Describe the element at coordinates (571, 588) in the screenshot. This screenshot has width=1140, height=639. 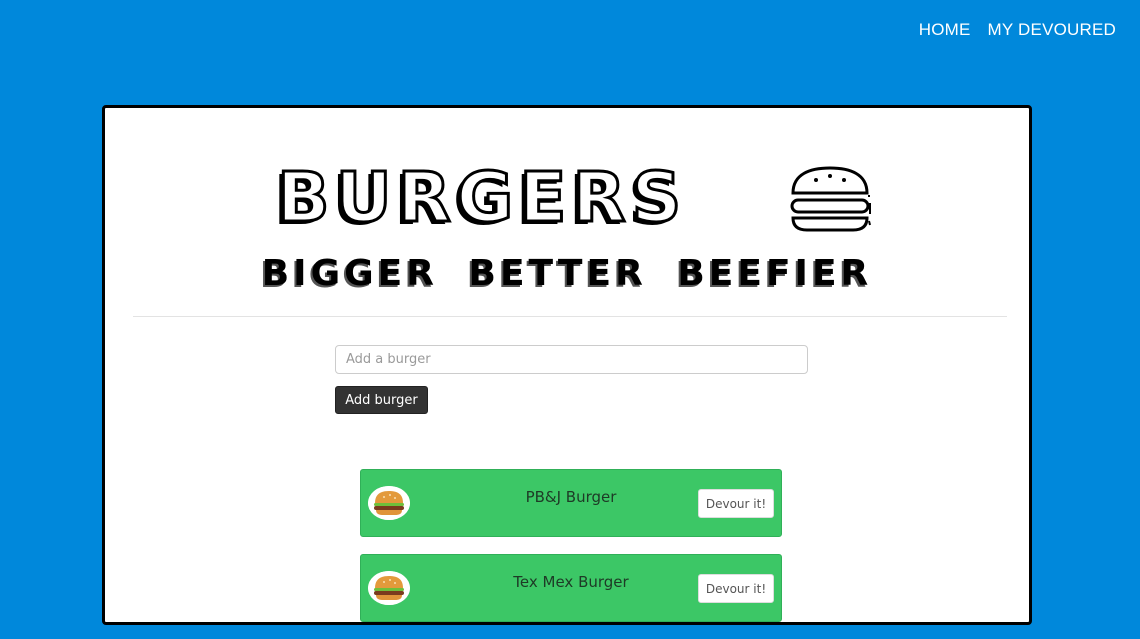
I see `list-item: Tex Mex Burger Devour it!` at that location.